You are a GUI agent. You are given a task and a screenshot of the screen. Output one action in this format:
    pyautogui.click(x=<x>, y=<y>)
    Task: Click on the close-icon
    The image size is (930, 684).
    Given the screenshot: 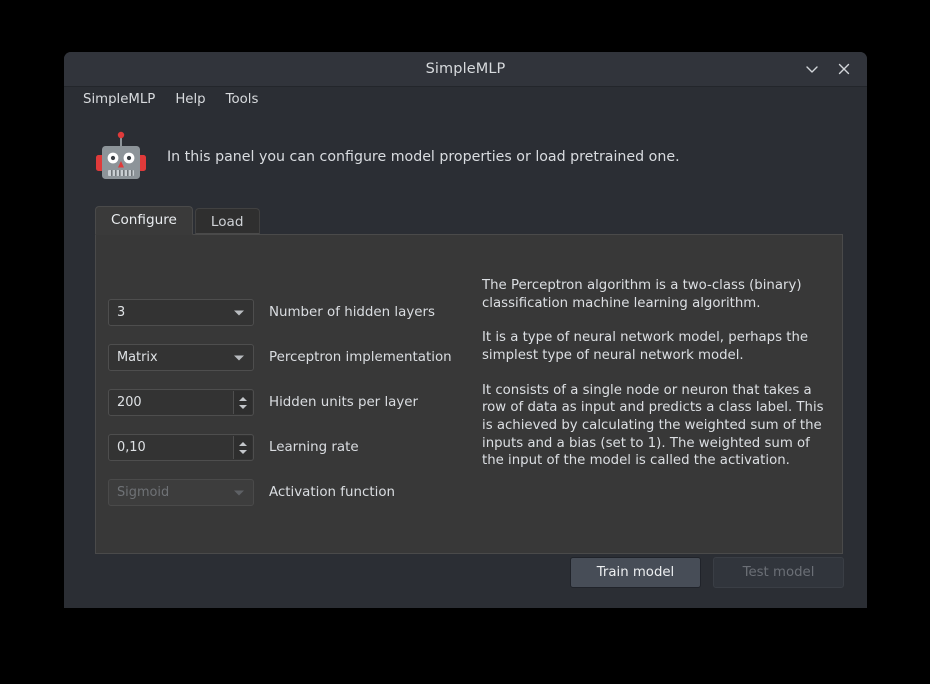 What is the action you would take?
    pyautogui.click(x=844, y=69)
    